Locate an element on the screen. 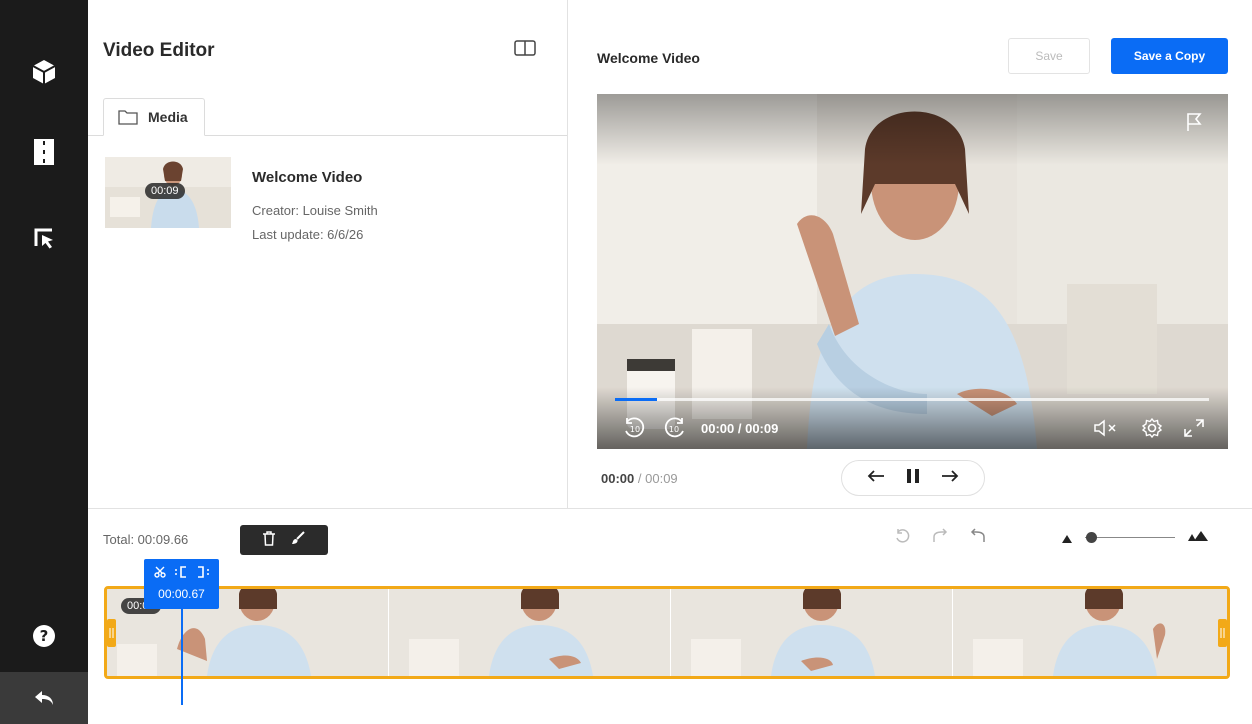 This screenshot has height=724, width=1252. media-item-last-update: Last update: 6/6/26 is located at coordinates (308, 234).